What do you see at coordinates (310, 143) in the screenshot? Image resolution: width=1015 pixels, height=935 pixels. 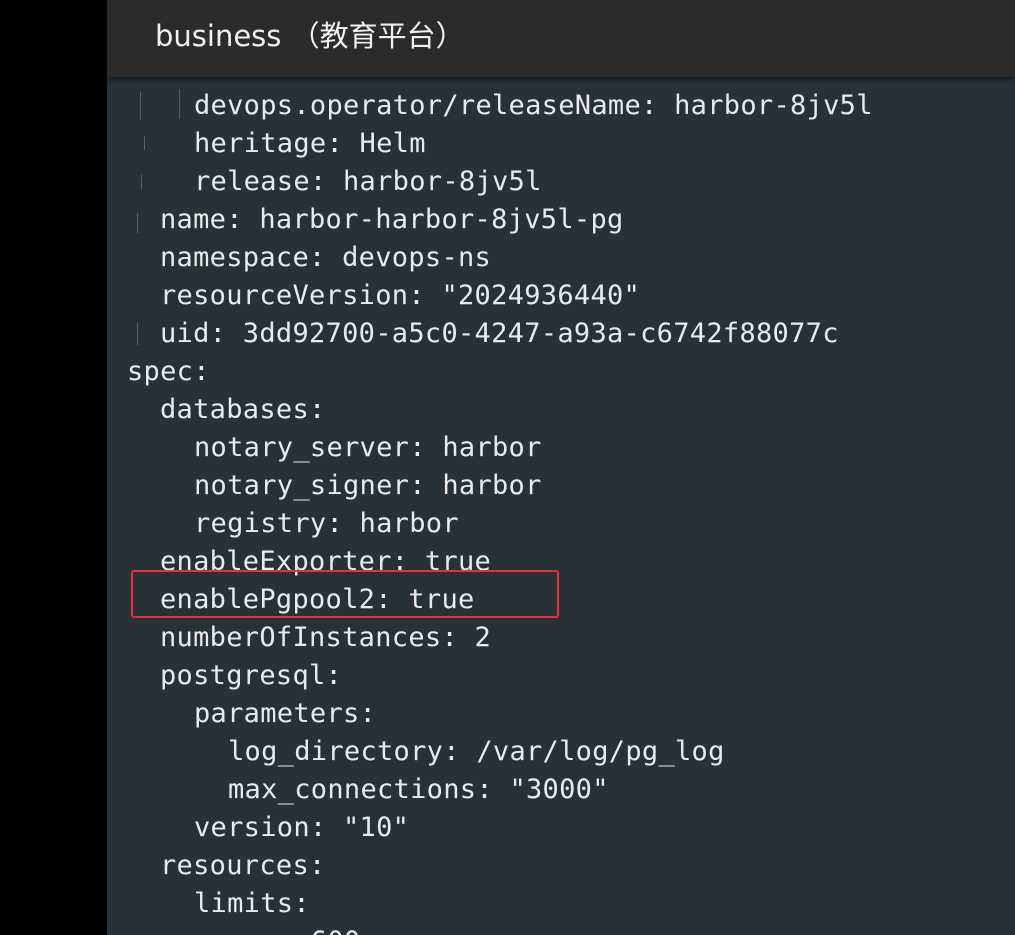 I see `code-line: heritage: Helm` at bounding box center [310, 143].